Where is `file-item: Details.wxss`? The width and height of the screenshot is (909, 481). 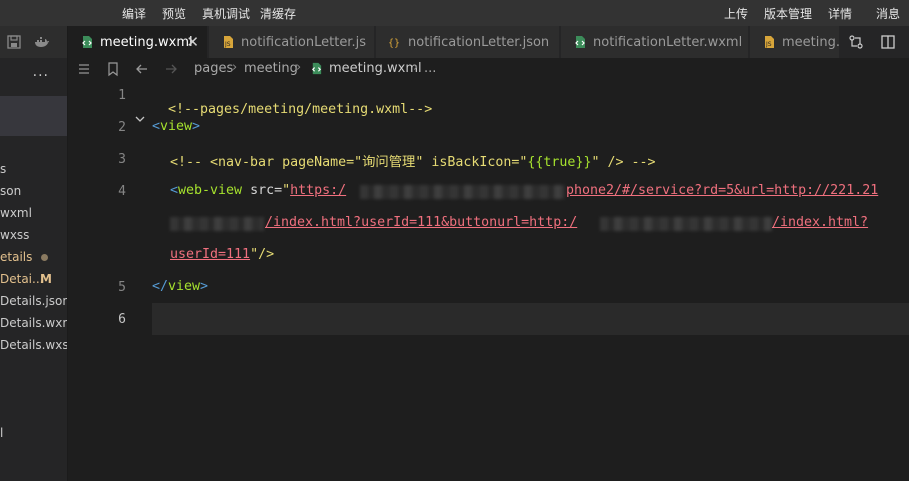 file-item: Details.wxss is located at coordinates (34, 345).